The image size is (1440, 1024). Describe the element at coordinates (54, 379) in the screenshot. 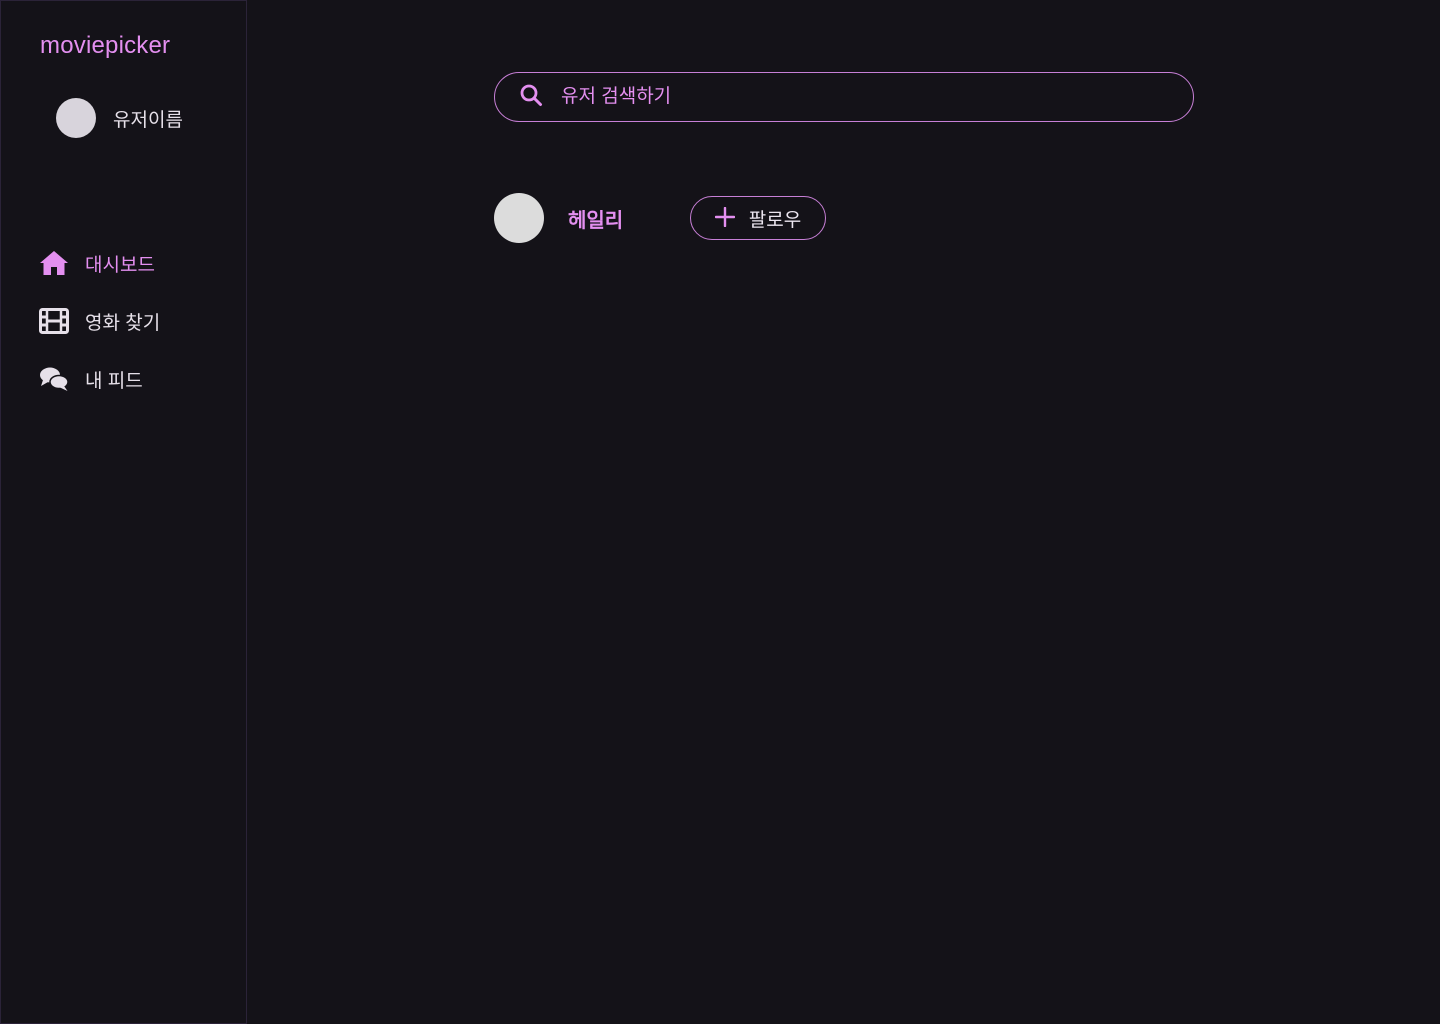

I see `chat-icon` at that location.